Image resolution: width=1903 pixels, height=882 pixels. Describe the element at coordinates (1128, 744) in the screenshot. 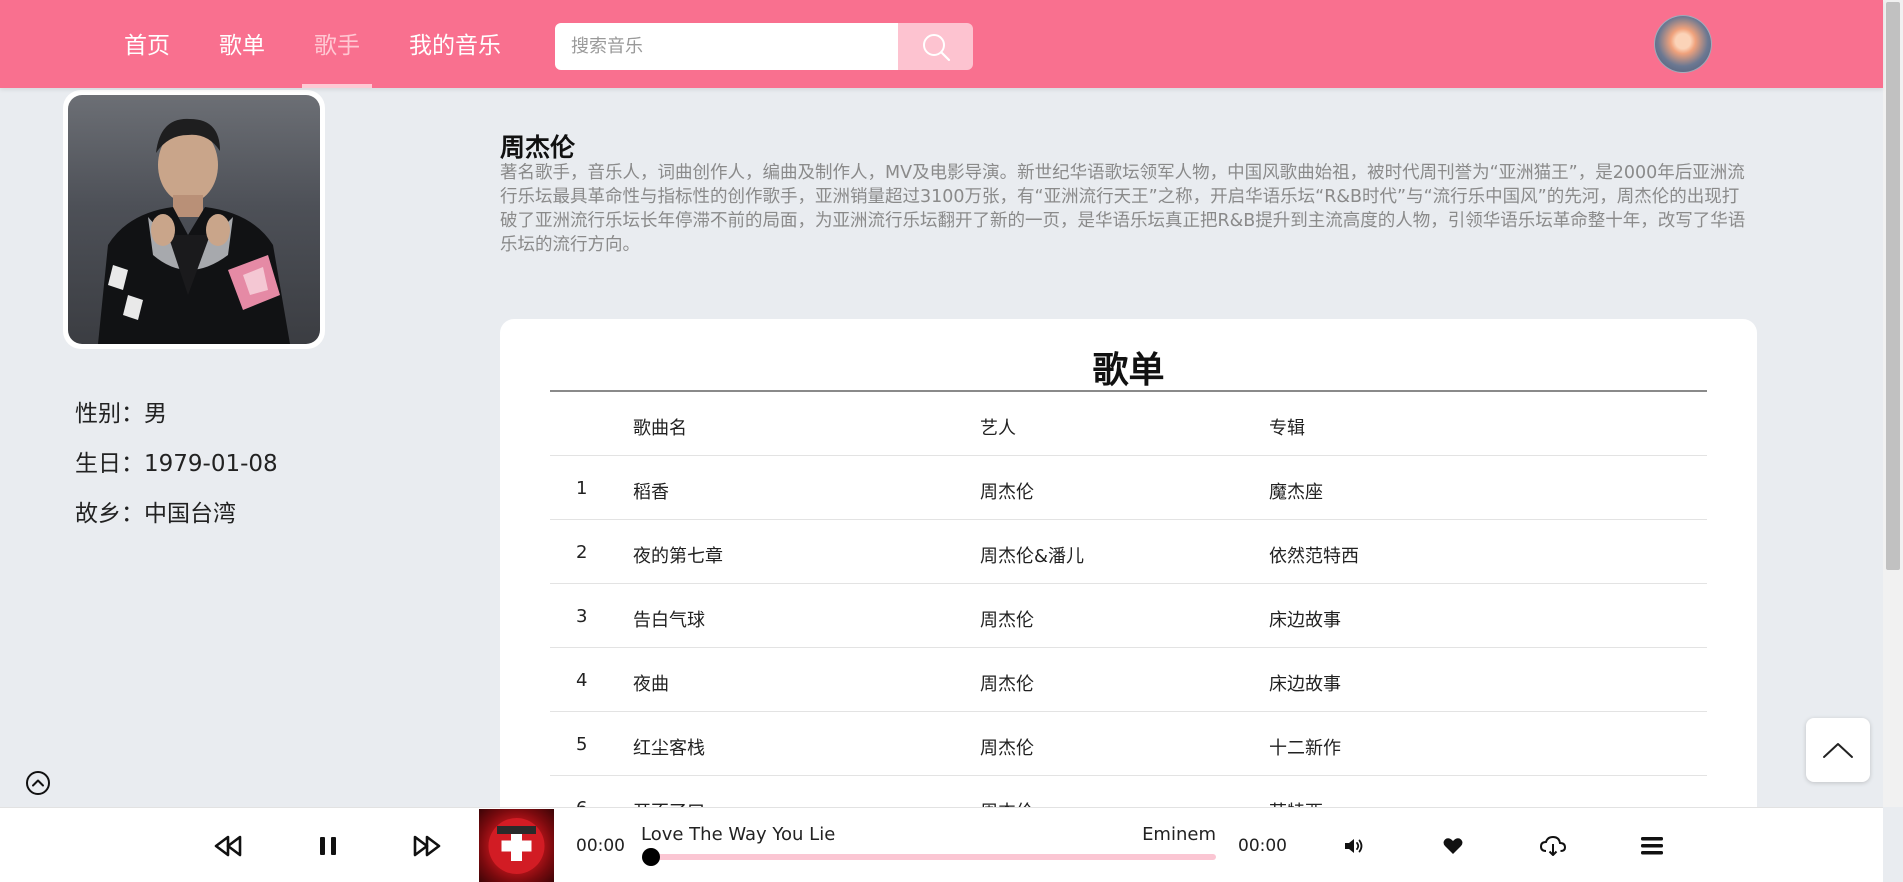

I see `table-row: 5 红尘客栈 周杰伦 十二新作` at that location.